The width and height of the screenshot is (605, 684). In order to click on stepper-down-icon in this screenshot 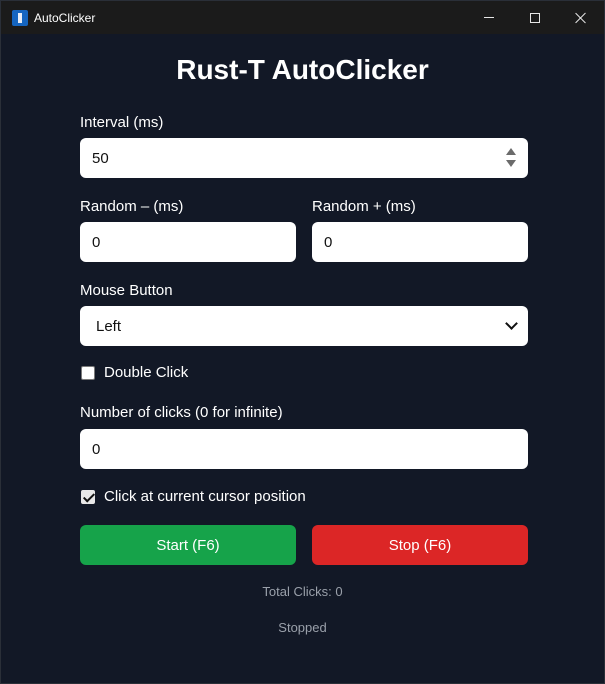, I will do `click(511, 163)`.